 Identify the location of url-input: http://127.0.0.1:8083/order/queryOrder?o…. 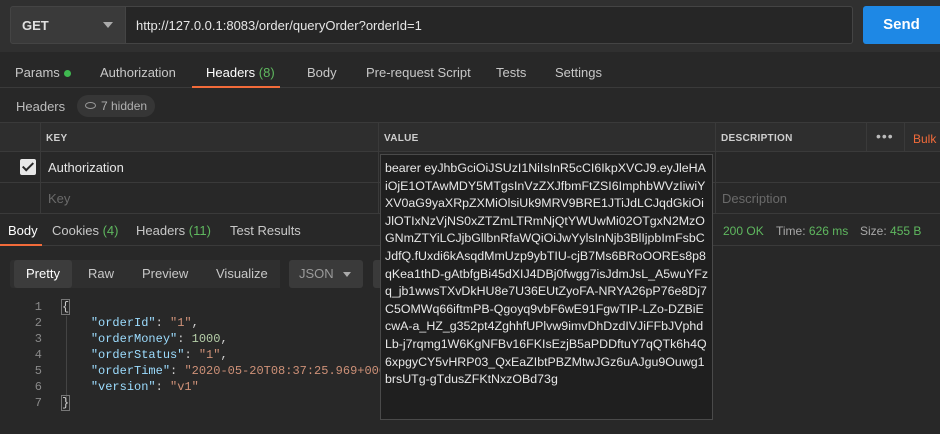
(489, 25).